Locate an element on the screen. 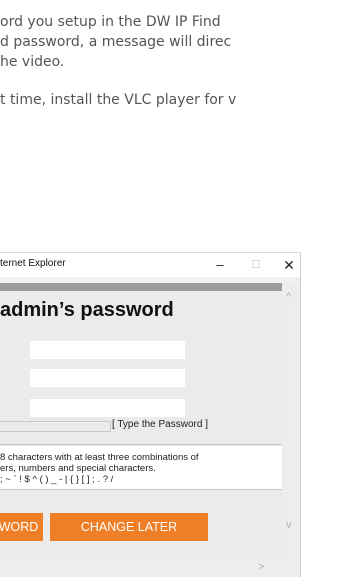 The image size is (345, 577). header-strip is located at coordinates (141, 287).